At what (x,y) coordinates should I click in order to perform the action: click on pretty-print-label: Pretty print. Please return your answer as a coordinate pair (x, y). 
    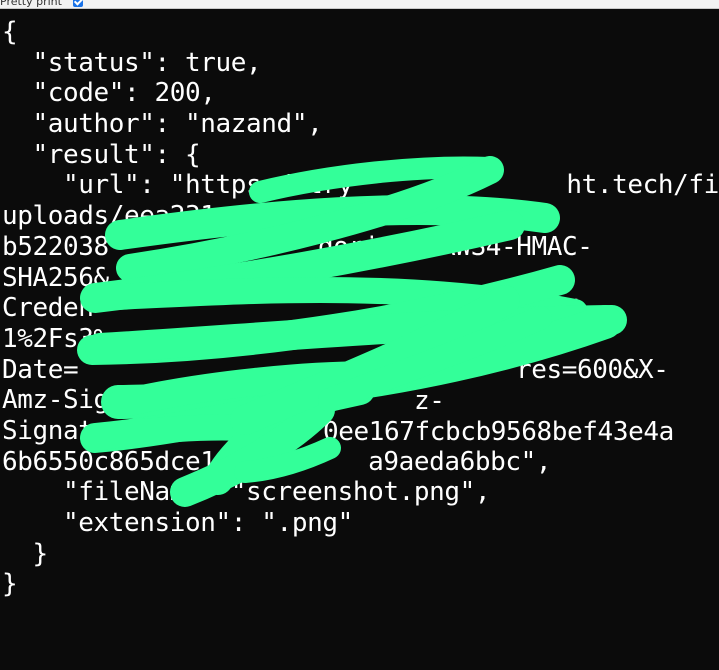
    Looking at the image, I should click on (31, 4).